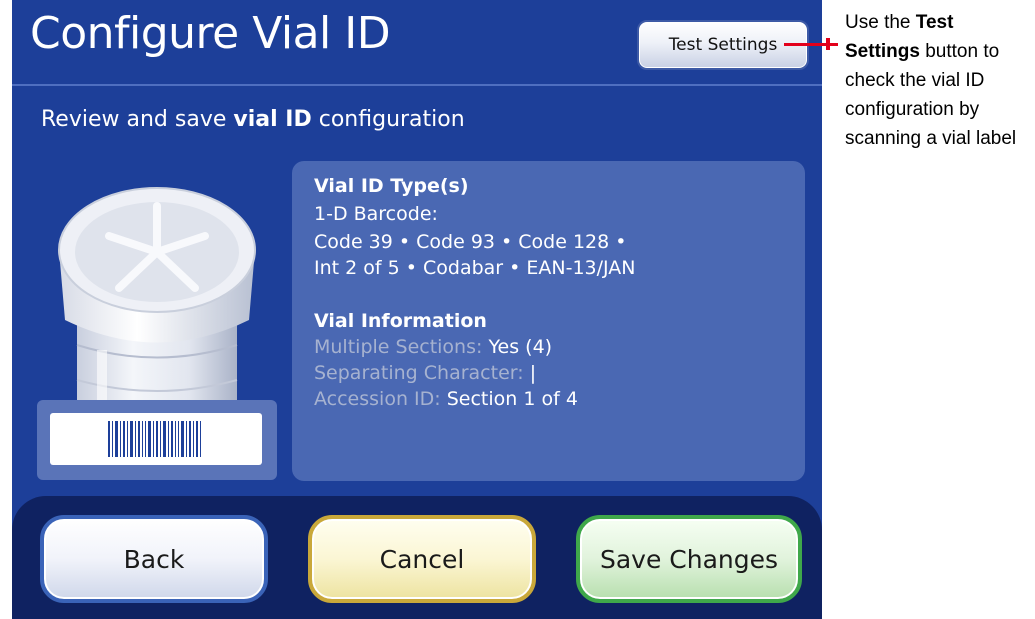 The height and width of the screenshot is (619, 1035). What do you see at coordinates (137, 119) in the screenshot?
I see `subtitle-text: Review and save` at bounding box center [137, 119].